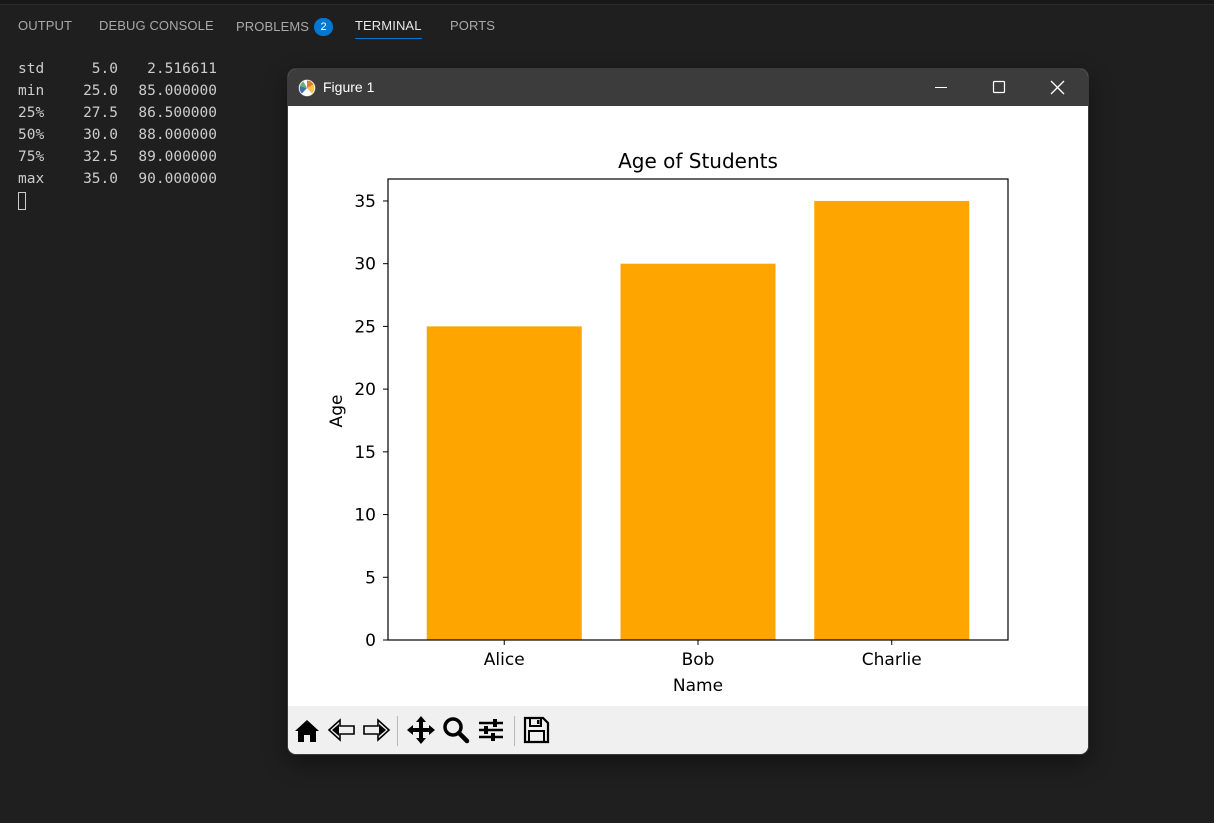  I want to click on pan-button, so click(421, 730).